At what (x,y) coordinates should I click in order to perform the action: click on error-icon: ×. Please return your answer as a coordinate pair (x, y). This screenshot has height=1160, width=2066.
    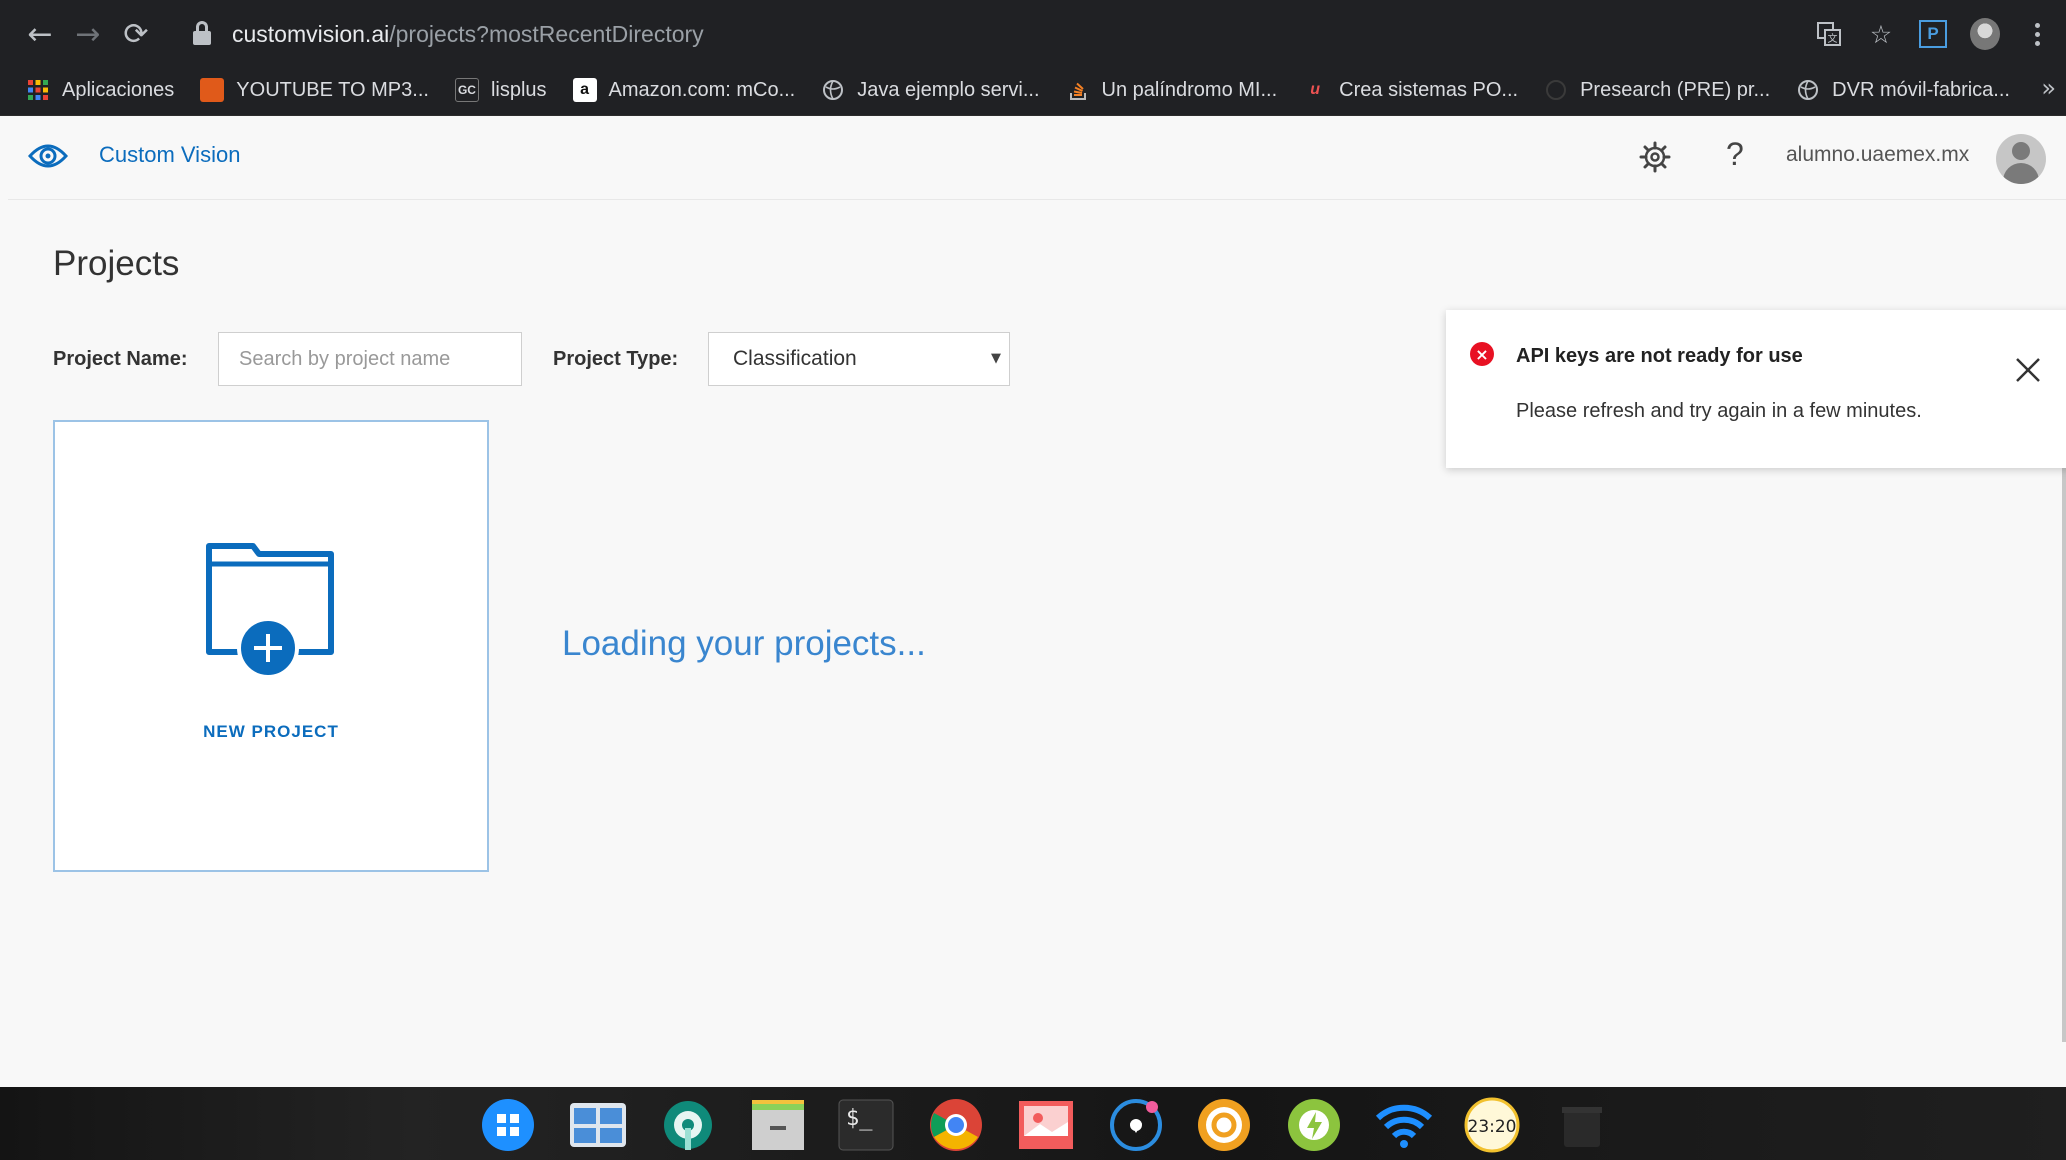
    Looking at the image, I should click on (1482, 354).